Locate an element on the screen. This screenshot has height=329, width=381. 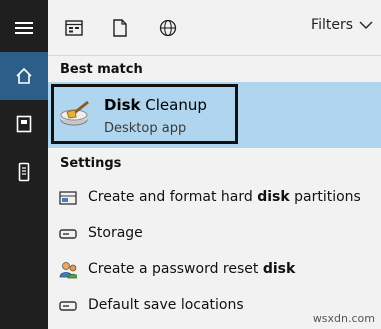
best-match-title-rest: Cleanup is located at coordinates (173, 105).